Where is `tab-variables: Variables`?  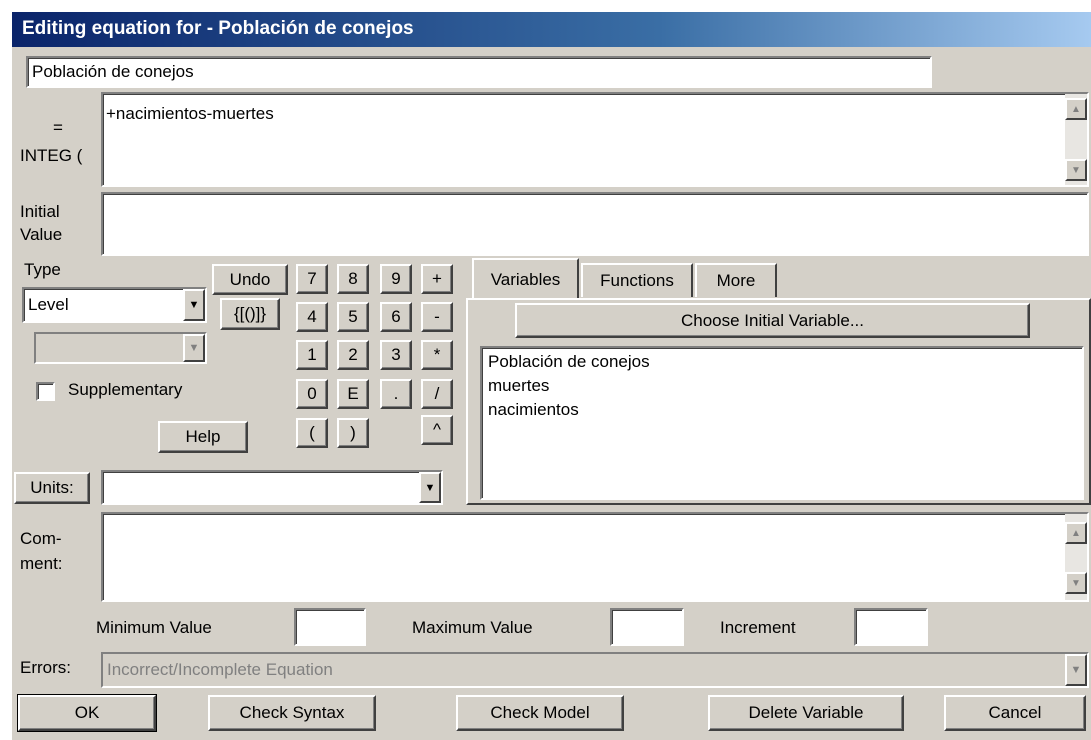
tab-variables: Variables is located at coordinates (525, 279).